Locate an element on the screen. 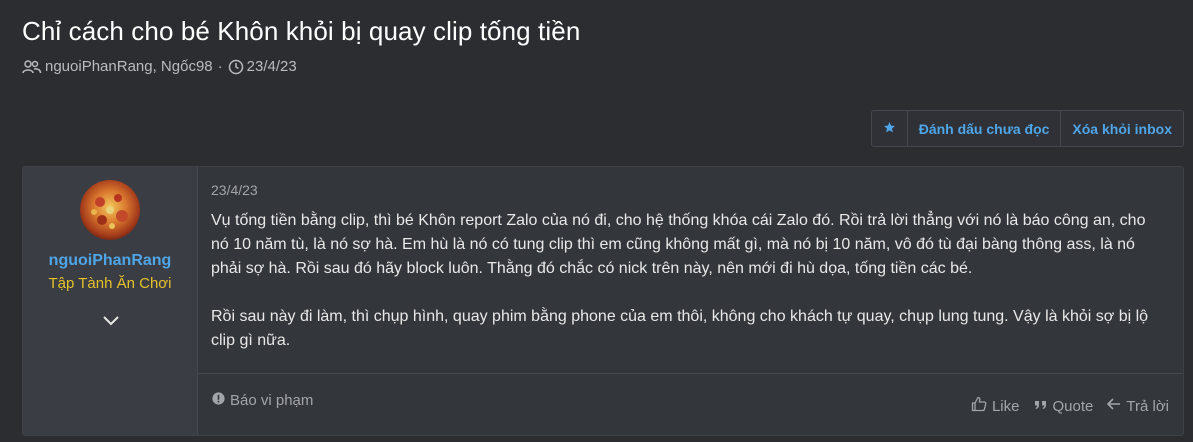 This screenshot has height=442, width=1193. conversation-actions: Đánh dấu chưa đọc Xóa khỏi inbox is located at coordinates (1027, 128).